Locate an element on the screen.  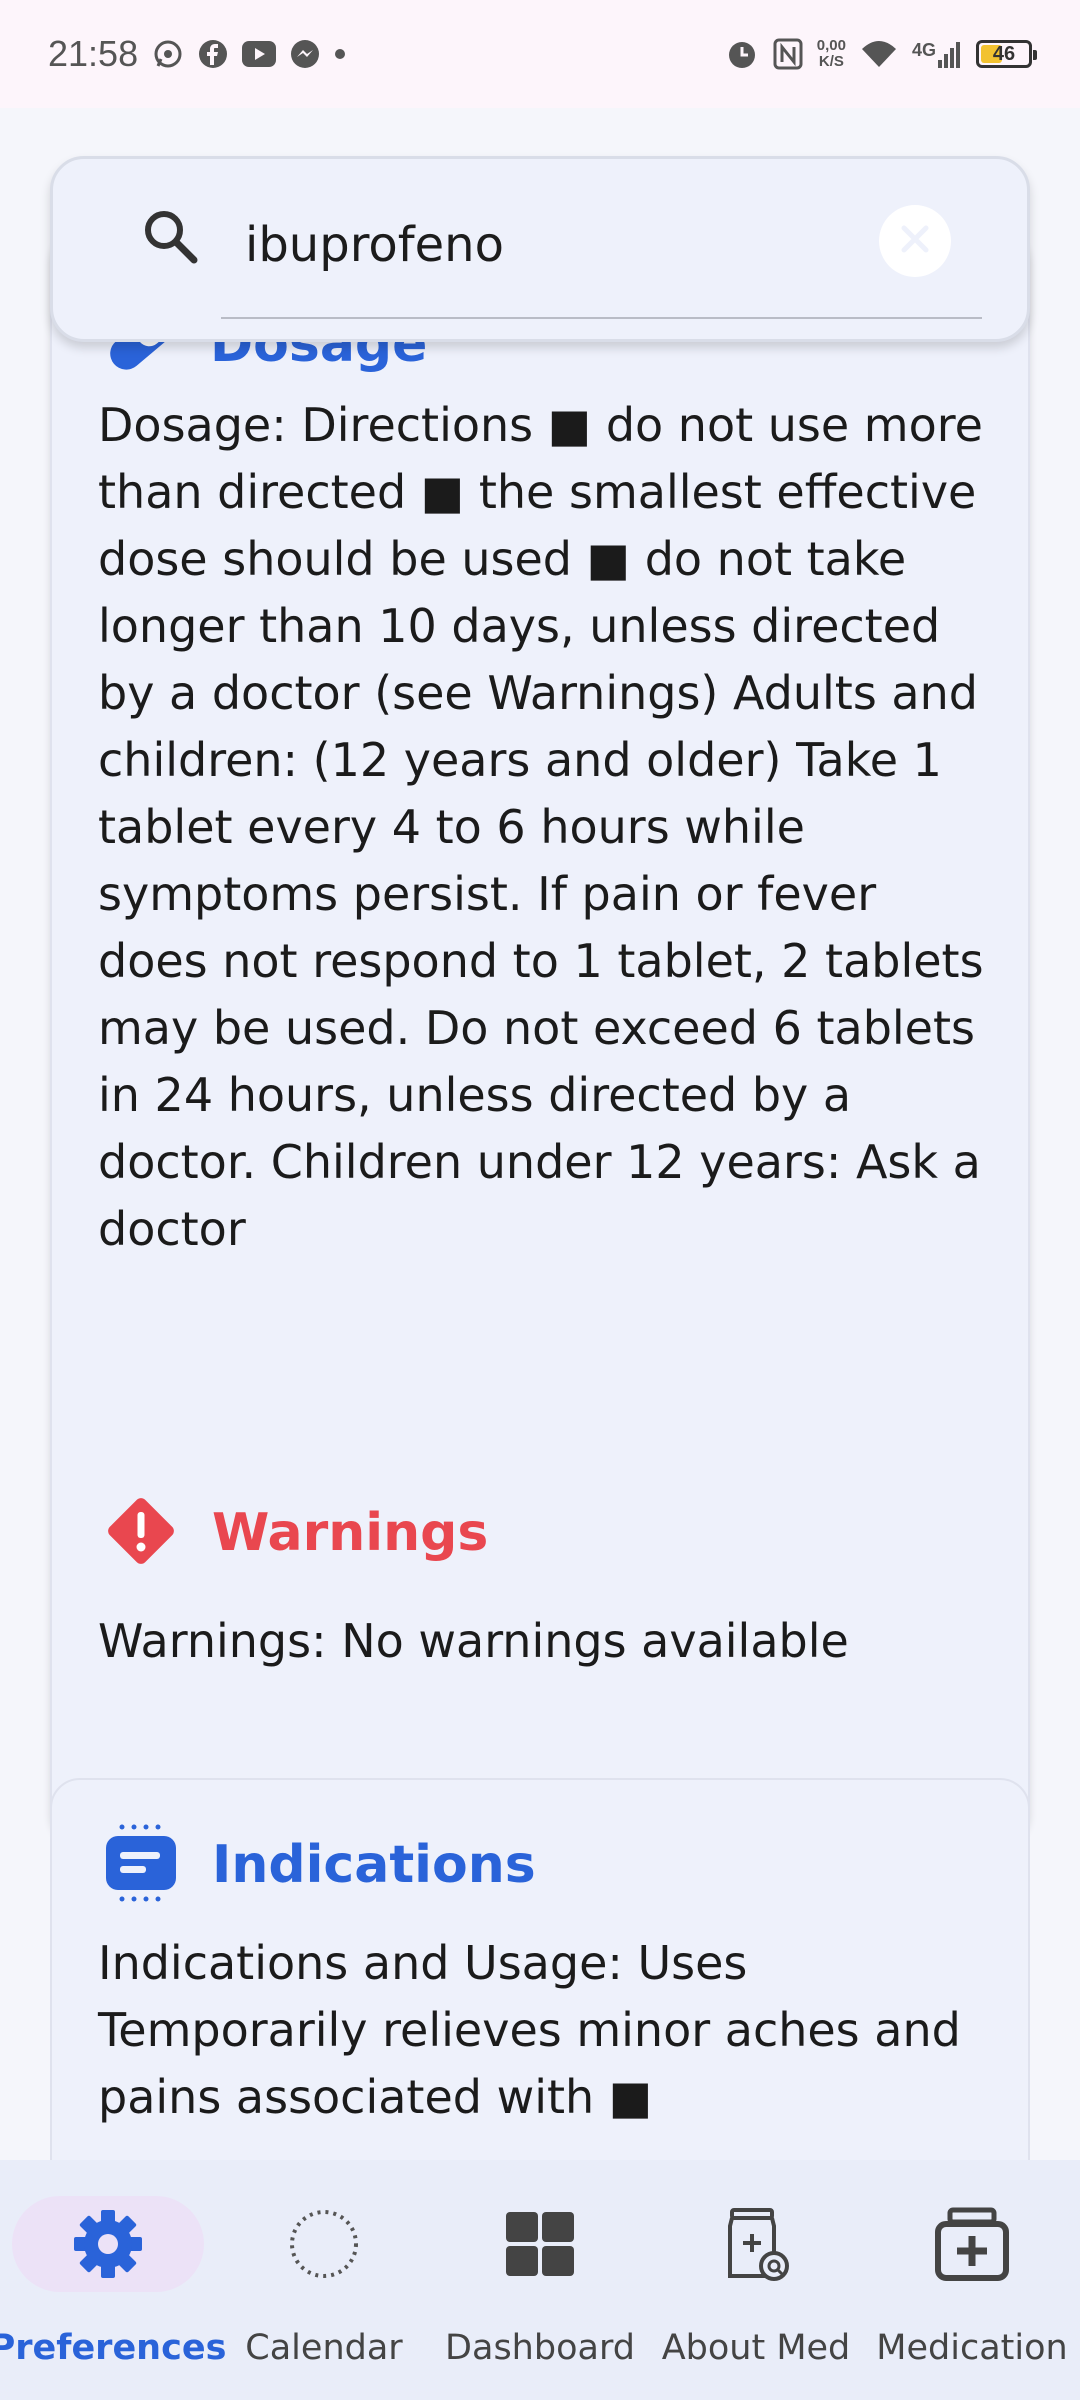
status-bar-right: 0,00 K/S 4G 46 is located at coordinates (881, 54).